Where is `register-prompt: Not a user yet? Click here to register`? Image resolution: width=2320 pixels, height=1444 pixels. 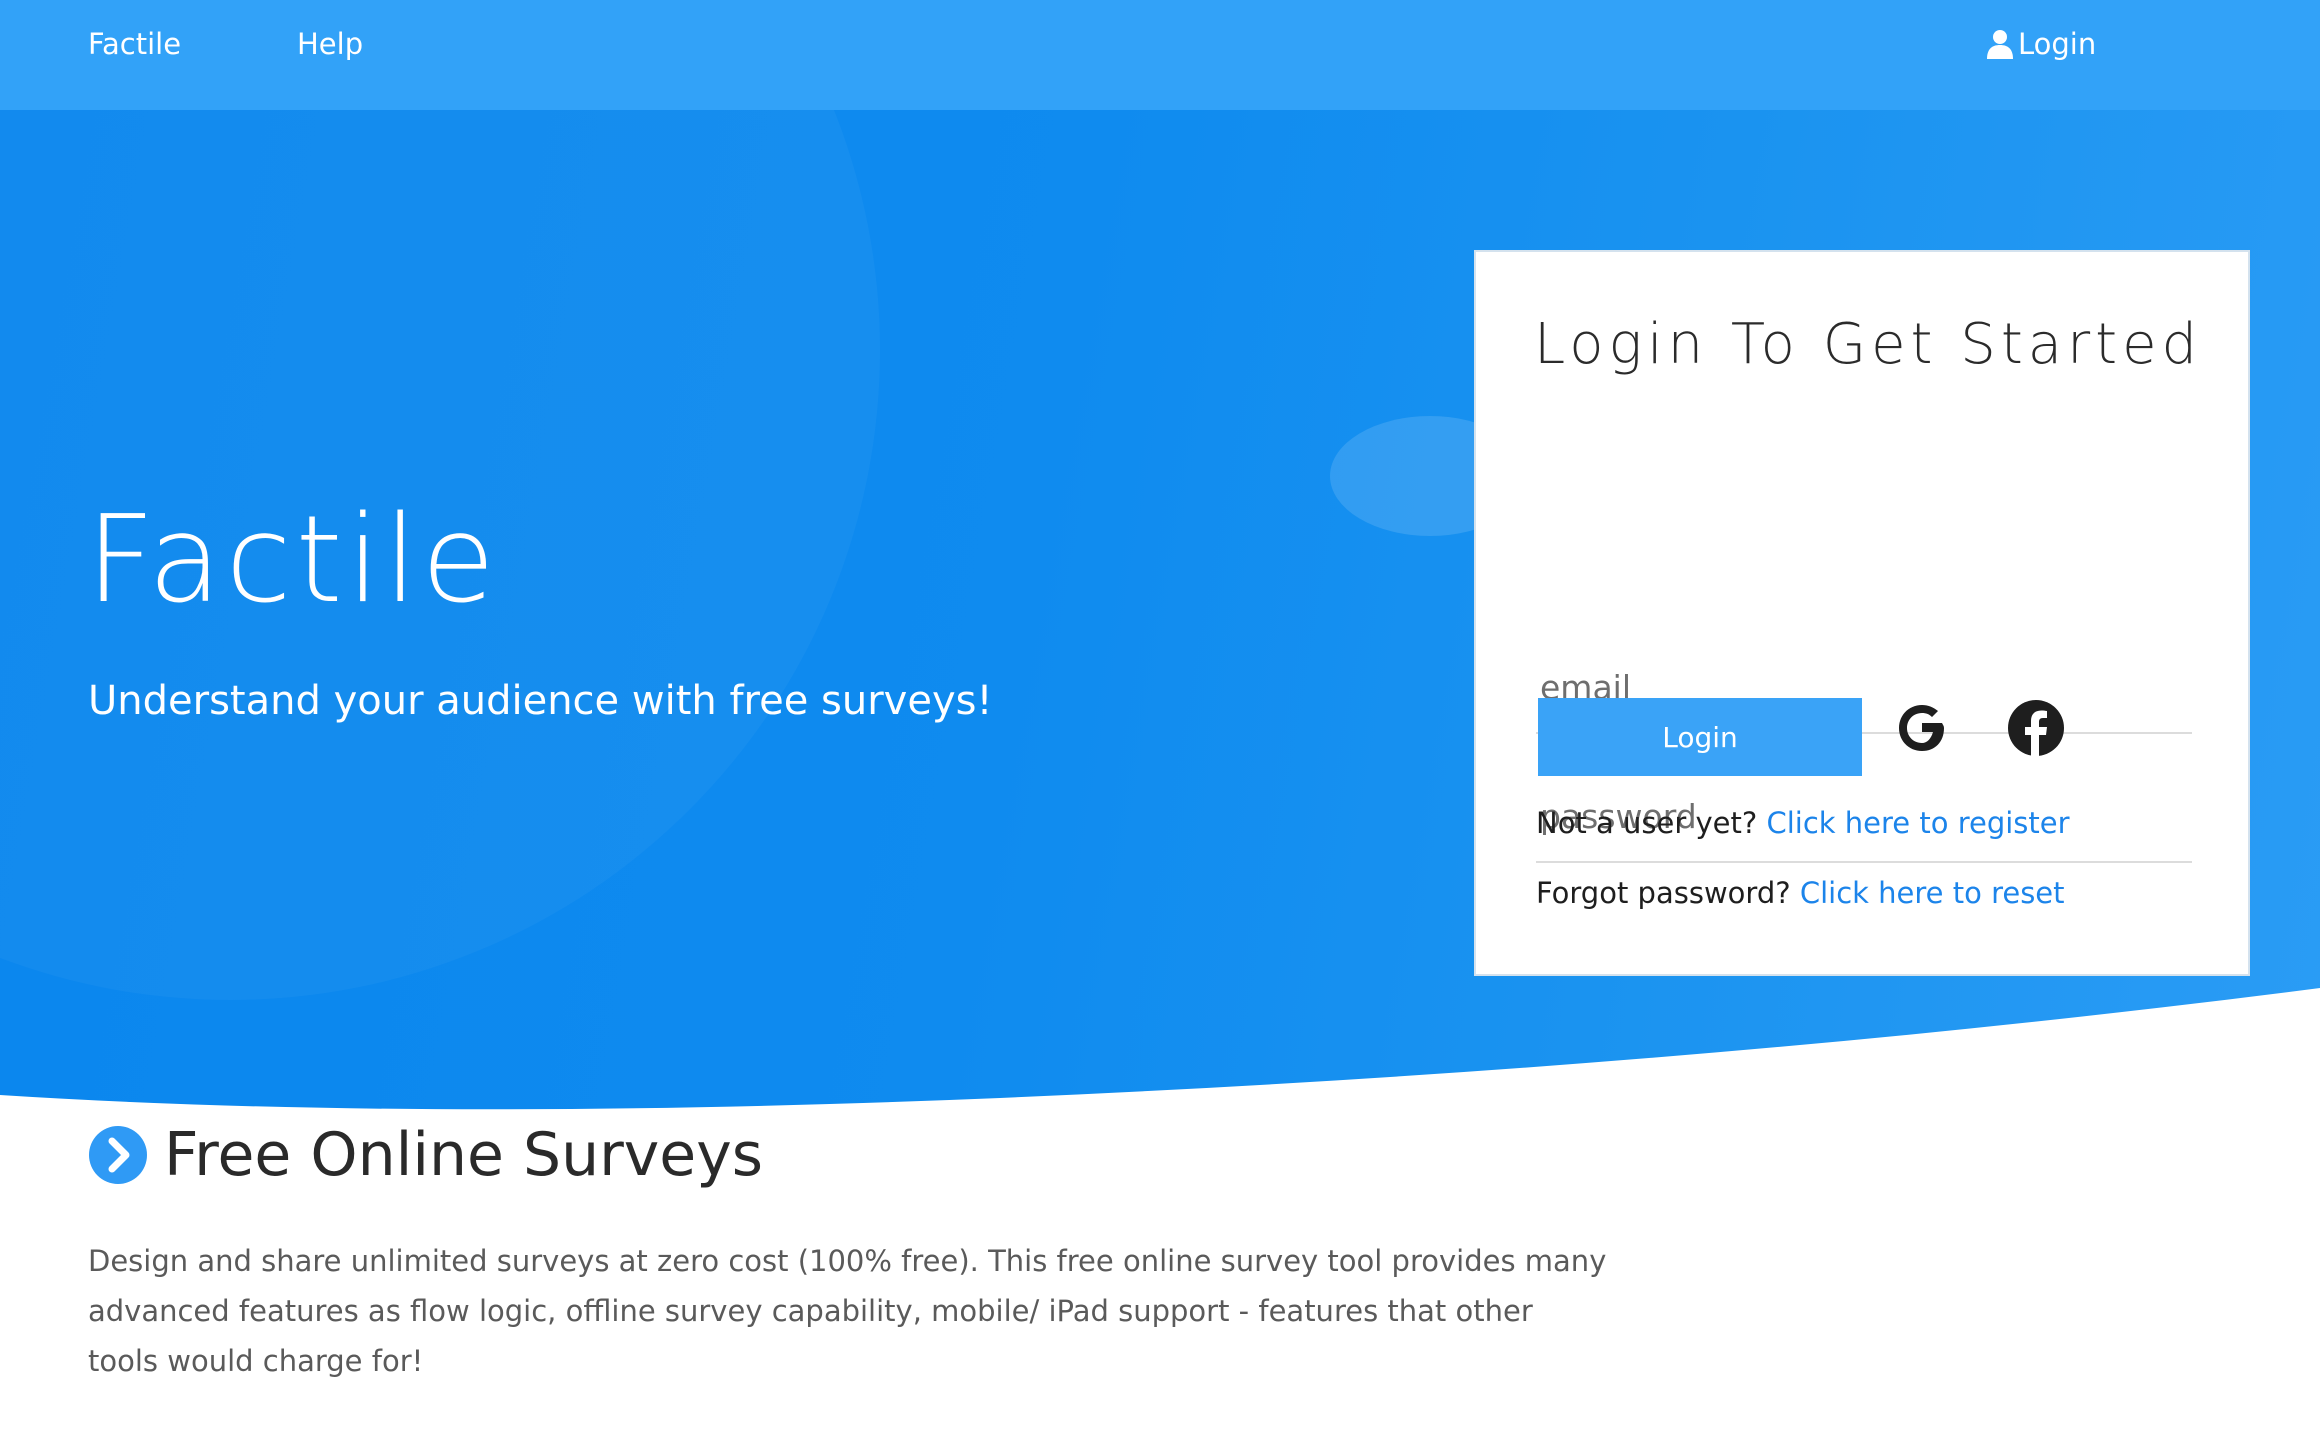
register-prompt: Not a user yet? Click here to register is located at coordinates (1803, 823).